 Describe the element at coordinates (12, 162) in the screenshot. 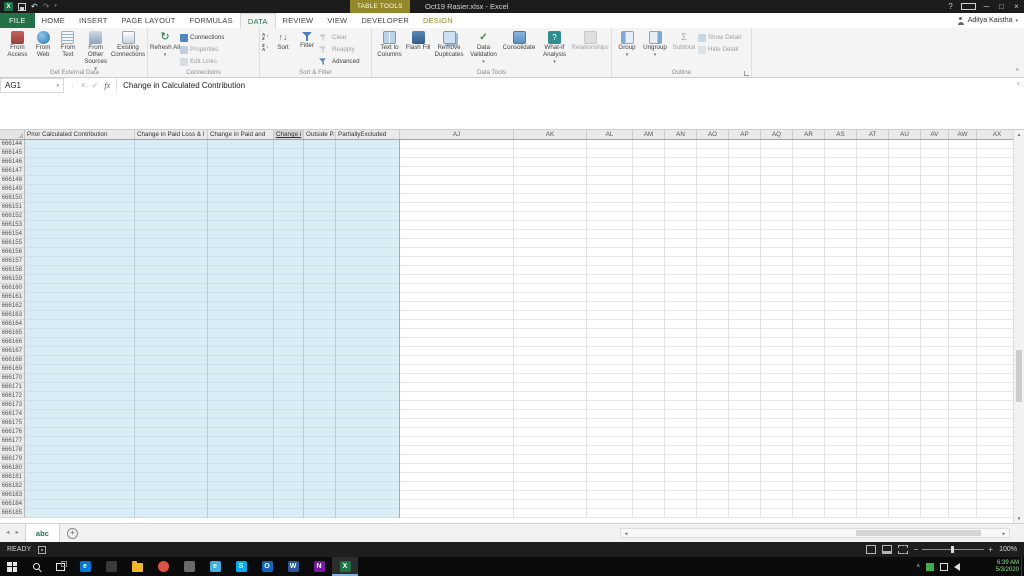

I see `row-header: 666146` at that location.